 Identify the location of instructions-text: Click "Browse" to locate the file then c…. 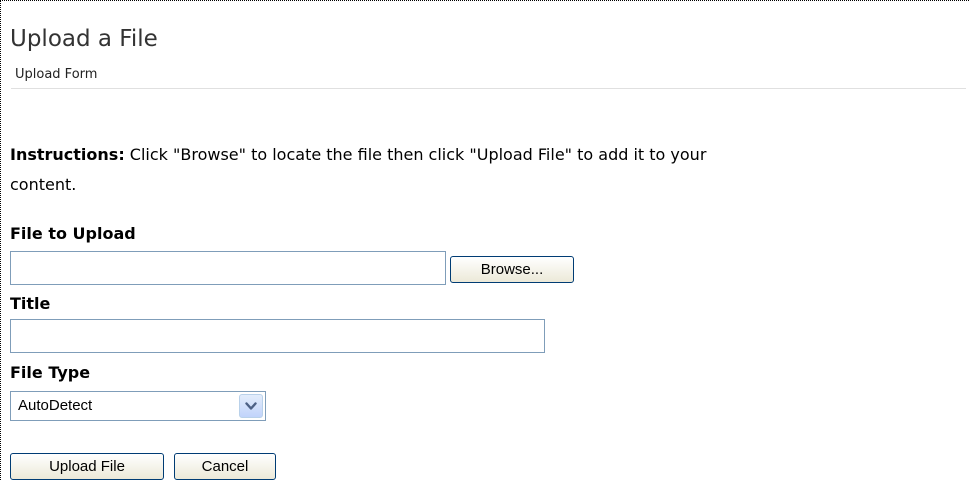
(415, 154).